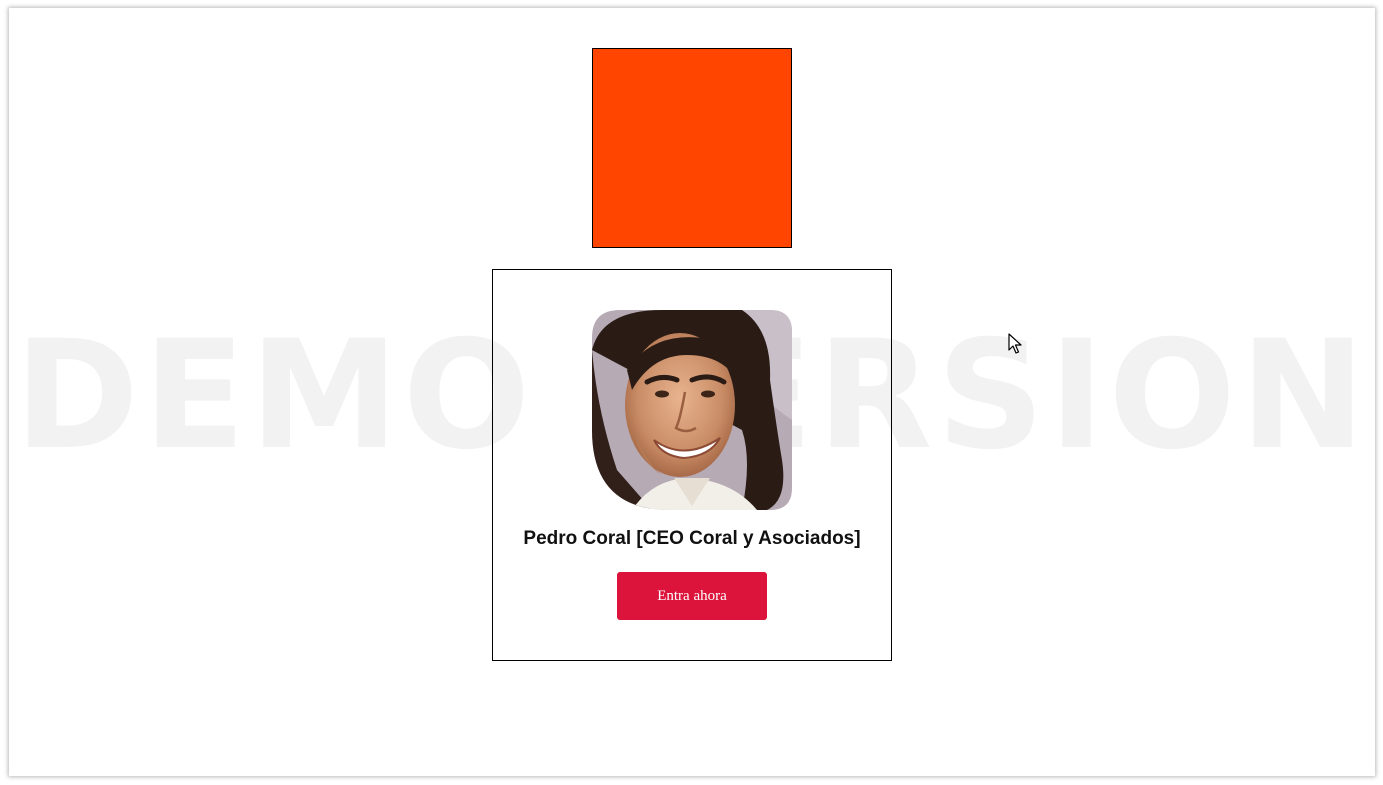  I want to click on profile-name: Pedro Coral [CEO Coral y Asociados], so click(692, 538).